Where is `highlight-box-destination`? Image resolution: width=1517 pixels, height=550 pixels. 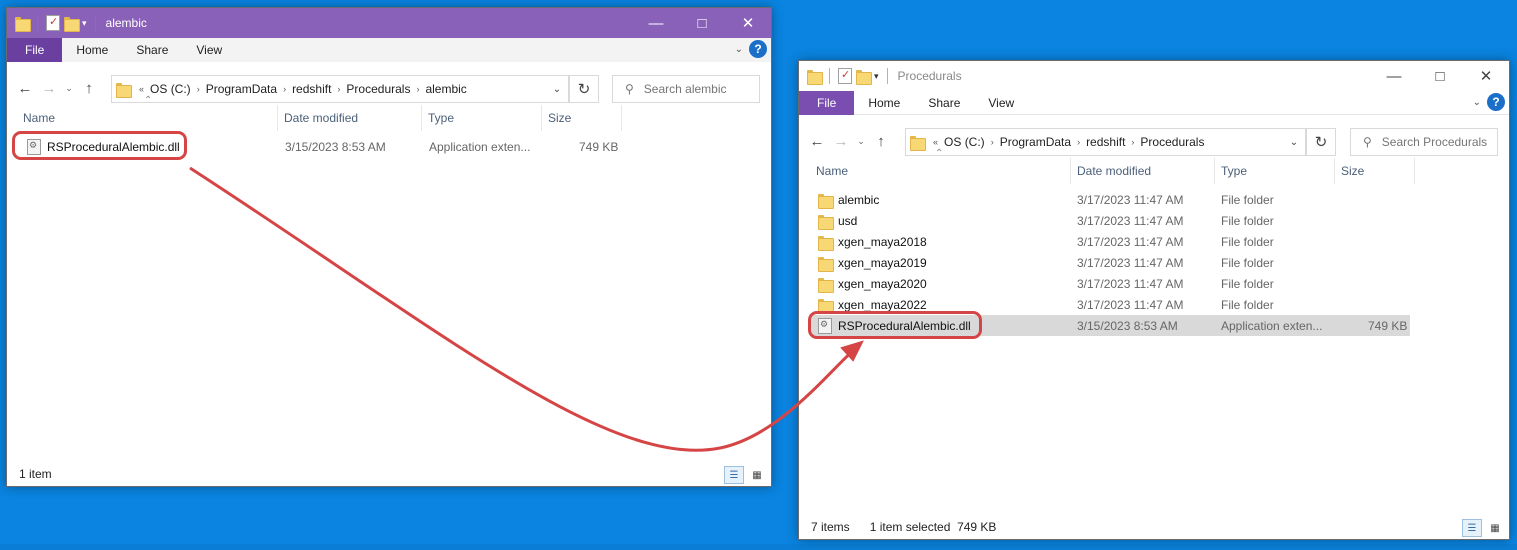 highlight-box-destination is located at coordinates (895, 325).